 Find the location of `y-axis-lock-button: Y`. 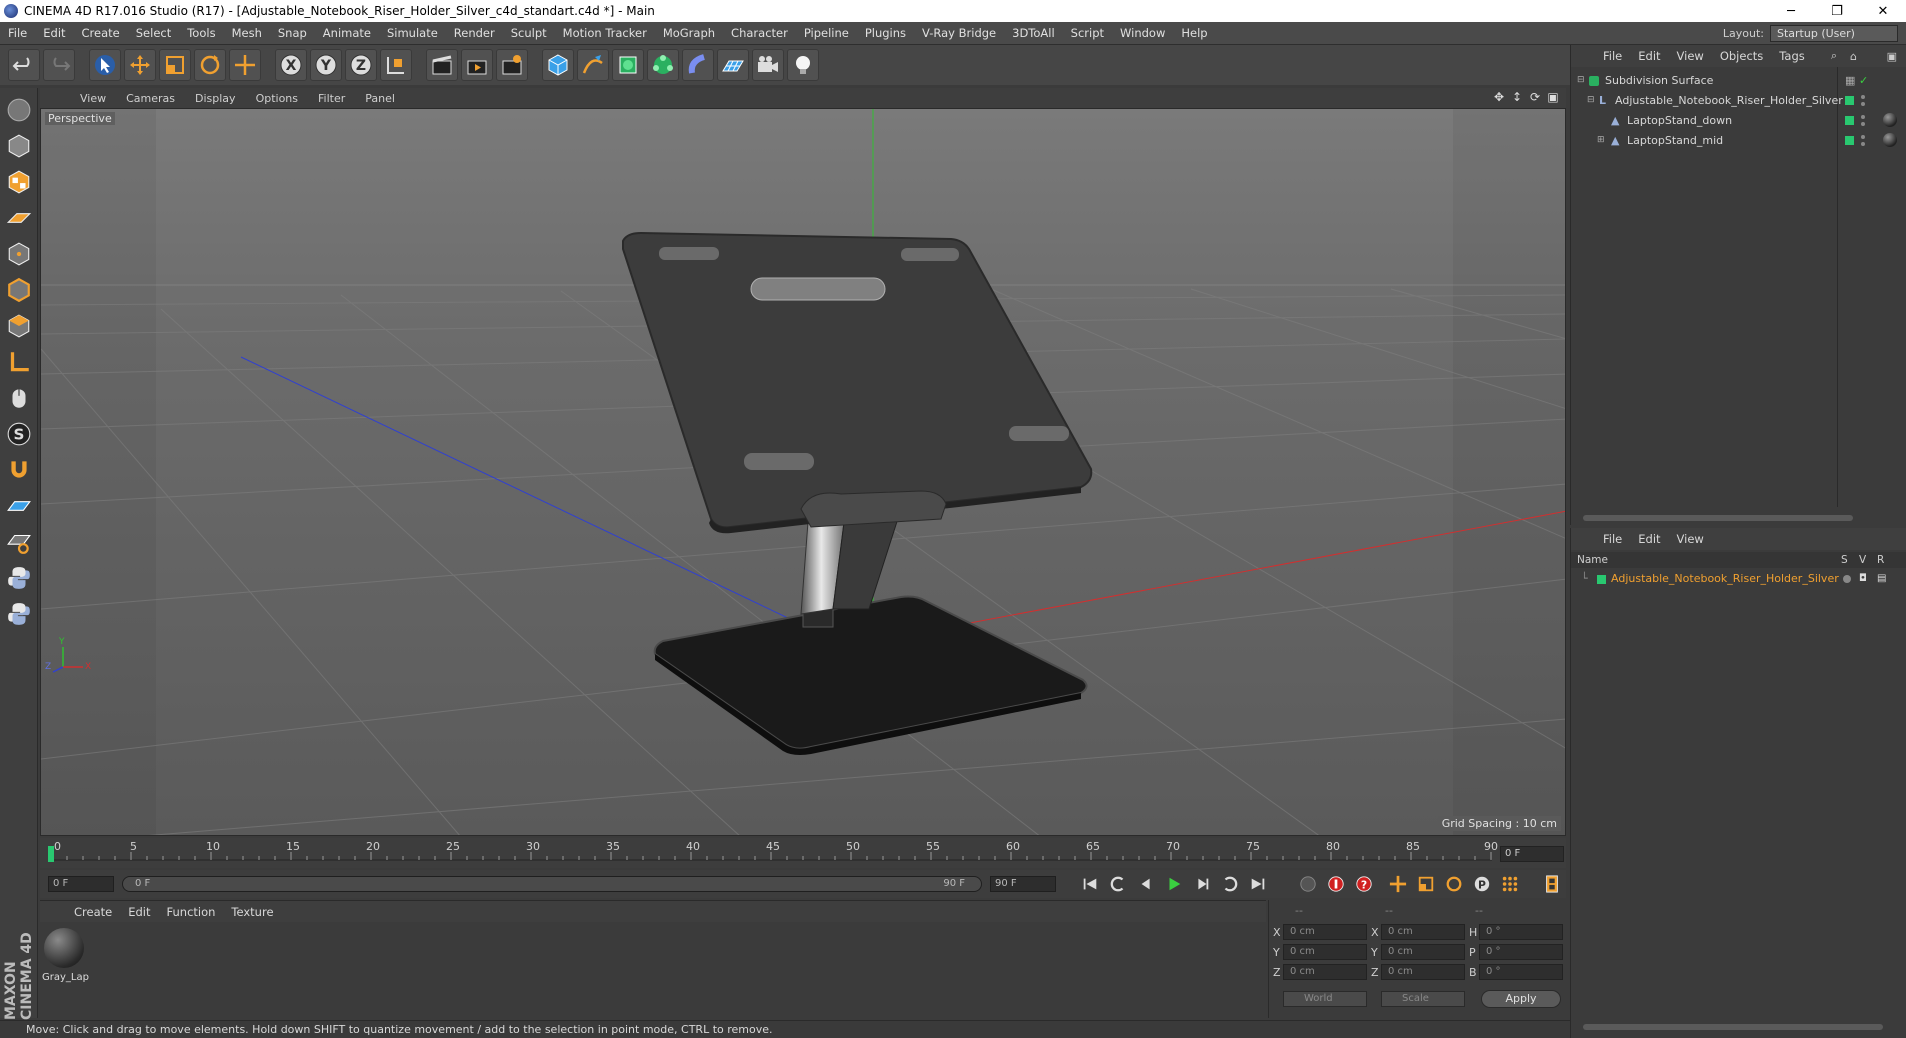

y-axis-lock-button: Y is located at coordinates (326, 65).